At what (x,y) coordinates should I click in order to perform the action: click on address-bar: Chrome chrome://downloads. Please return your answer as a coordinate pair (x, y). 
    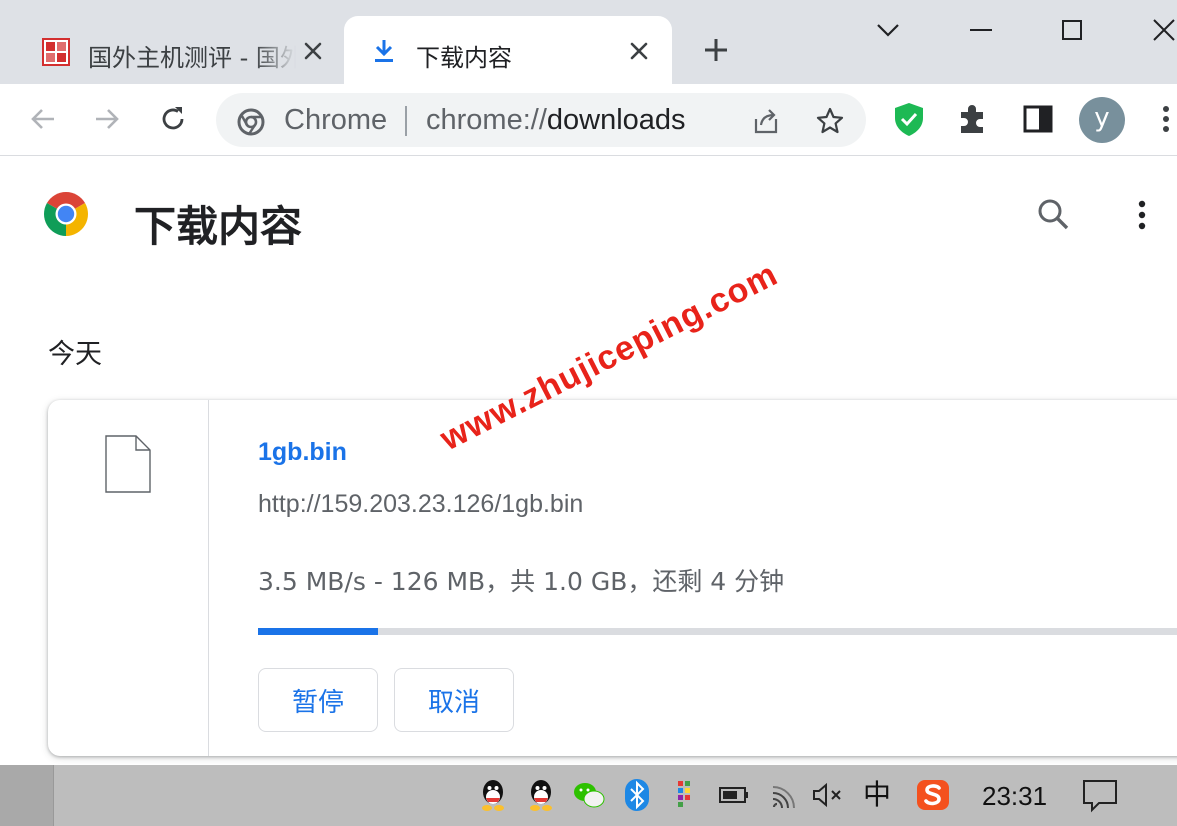
    Looking at the image, I should click on (541, 120).